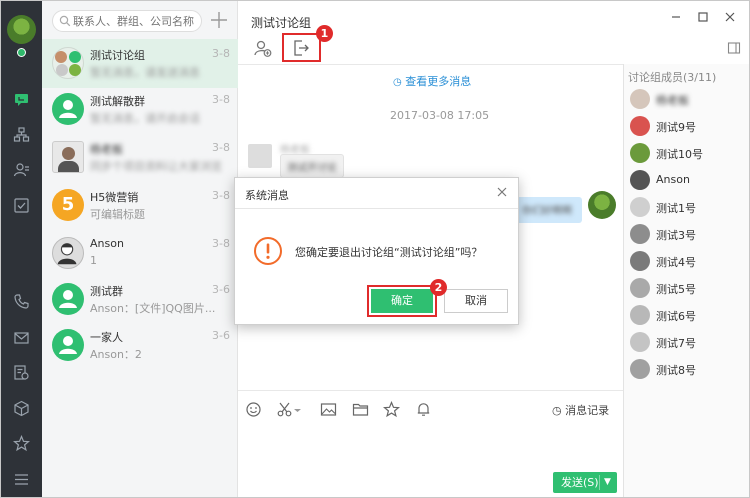 This screenshot has height=498, width=750. Describe the element at coordinates (376, 208) in the screenshot. I see `dialog-divider` at that location.